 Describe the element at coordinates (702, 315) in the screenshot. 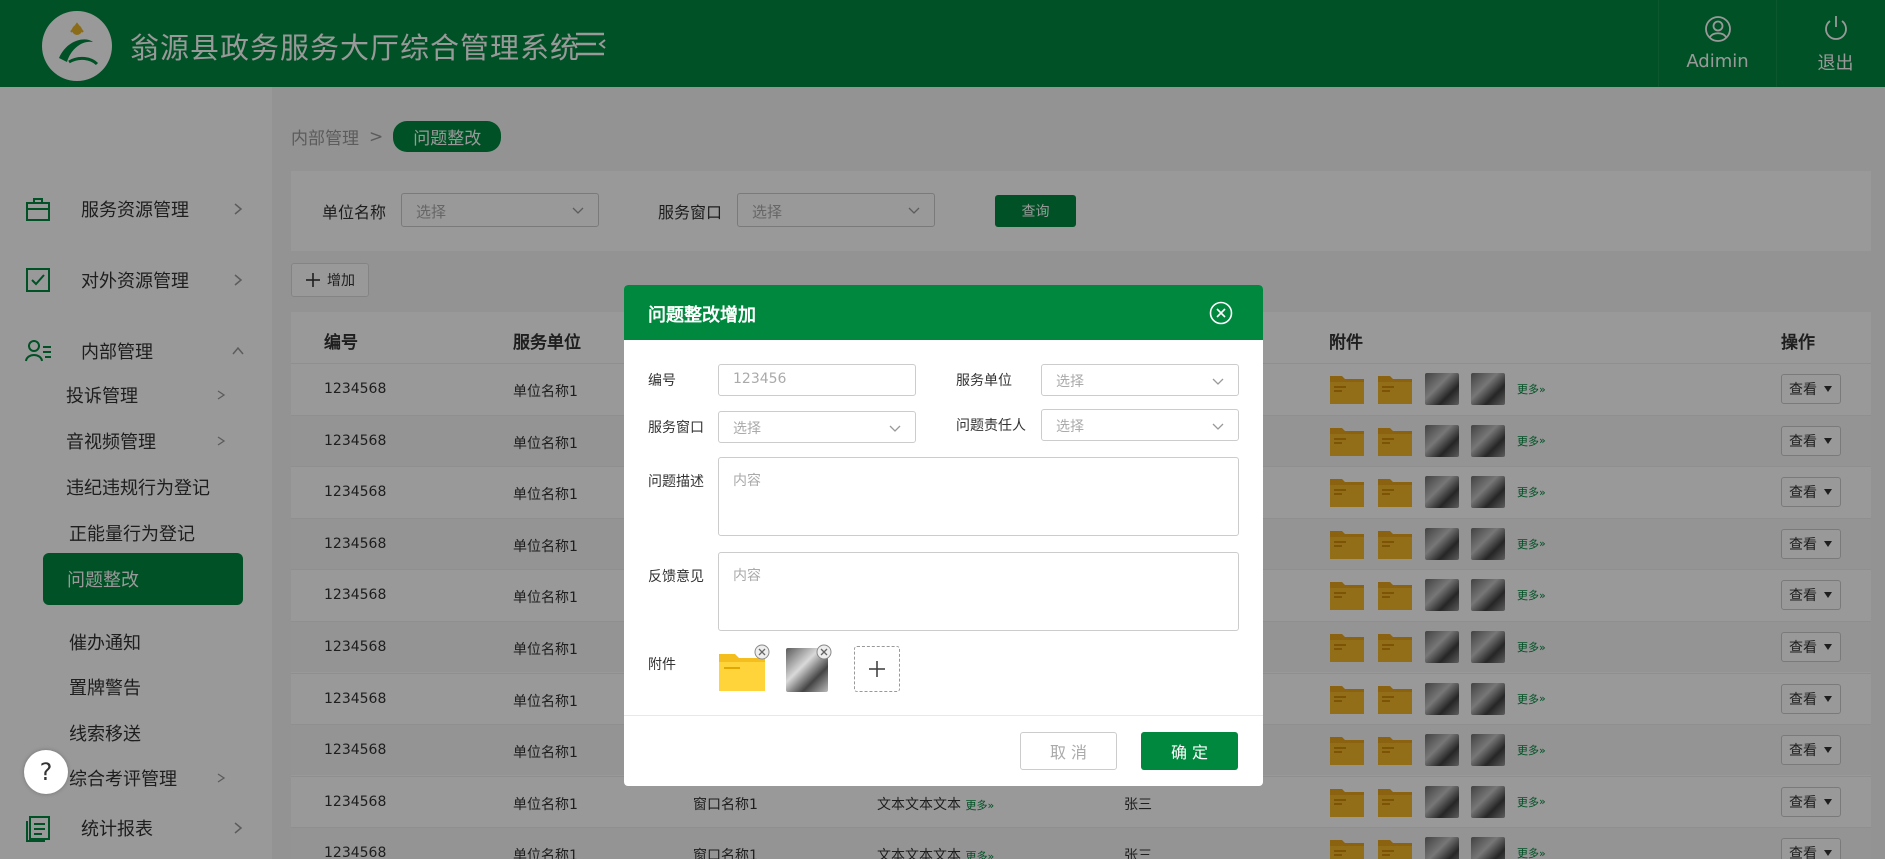

I see `dialog-title: 问题整改增加` at that location.